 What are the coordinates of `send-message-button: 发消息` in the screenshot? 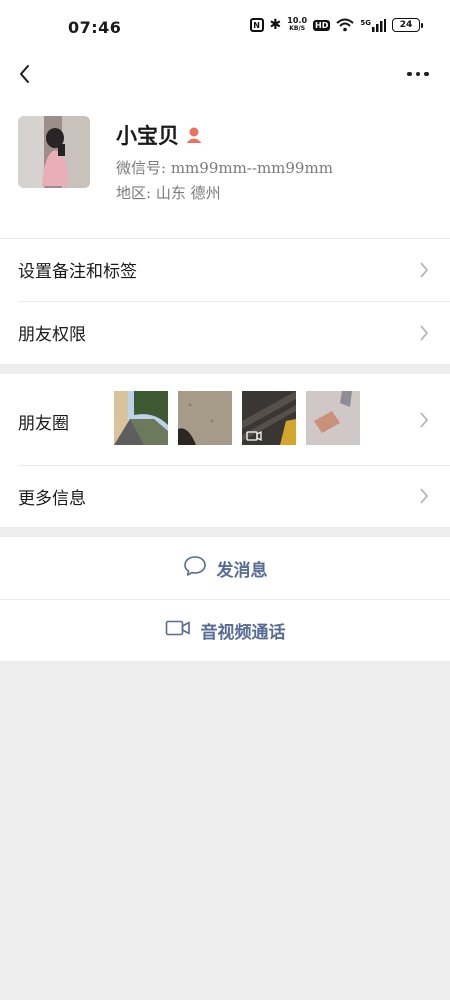 It's located at (225, 568).